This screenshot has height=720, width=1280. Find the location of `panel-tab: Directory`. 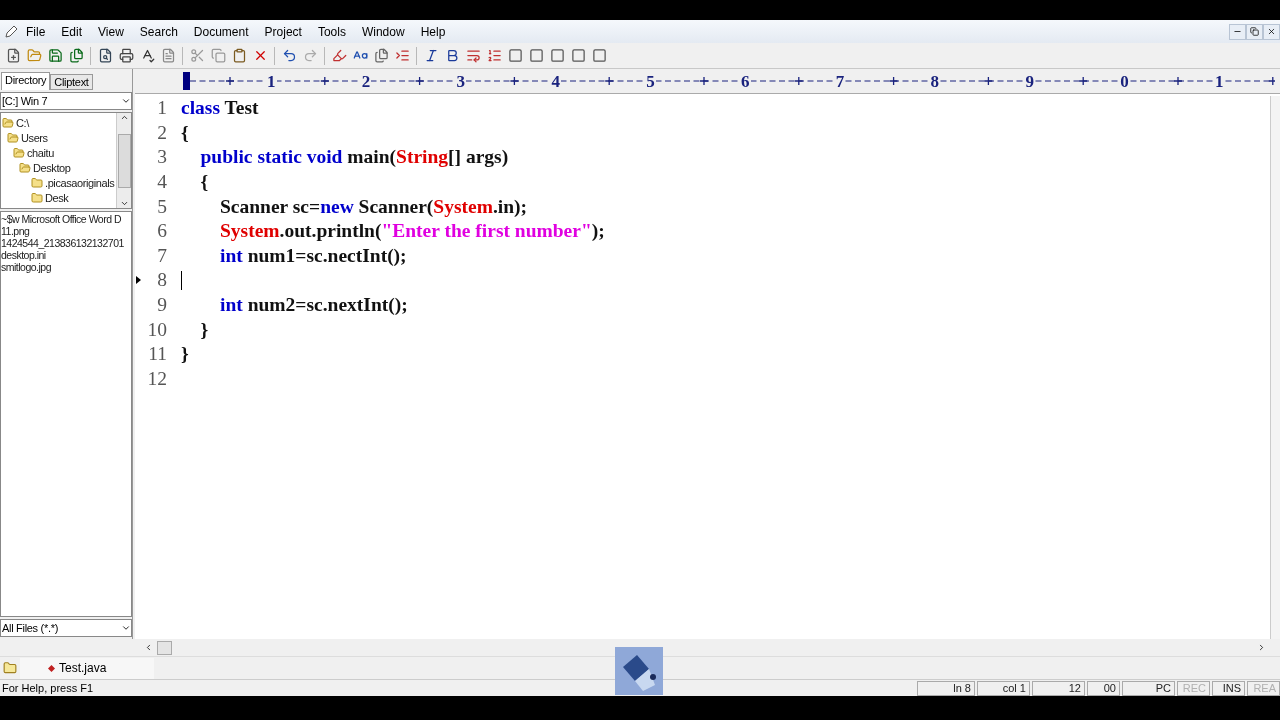

panel-tab: Directory is located at coordinates (26, 81).